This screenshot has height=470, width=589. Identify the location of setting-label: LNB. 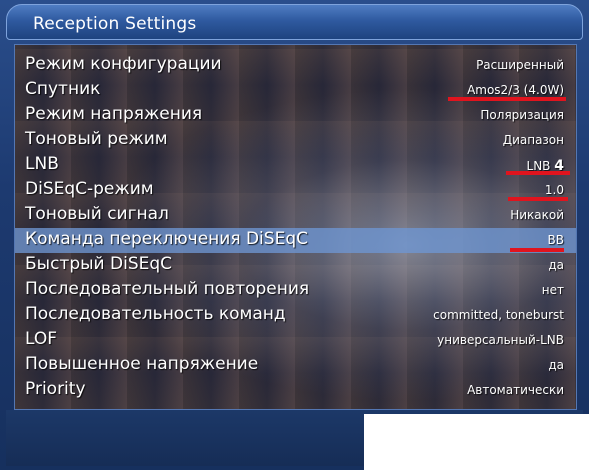
(42, 164).